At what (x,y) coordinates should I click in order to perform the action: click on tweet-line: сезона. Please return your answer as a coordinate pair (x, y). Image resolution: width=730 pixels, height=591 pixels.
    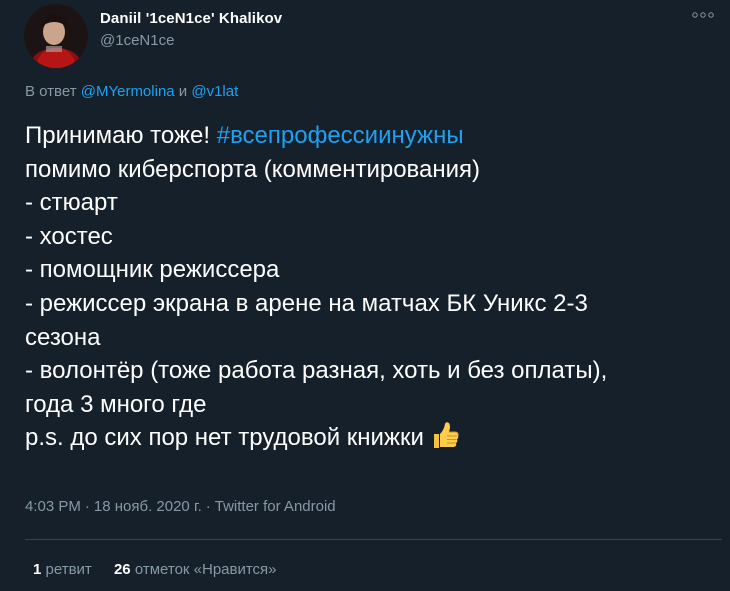
    Looking at the image, I should click on (63, 337).